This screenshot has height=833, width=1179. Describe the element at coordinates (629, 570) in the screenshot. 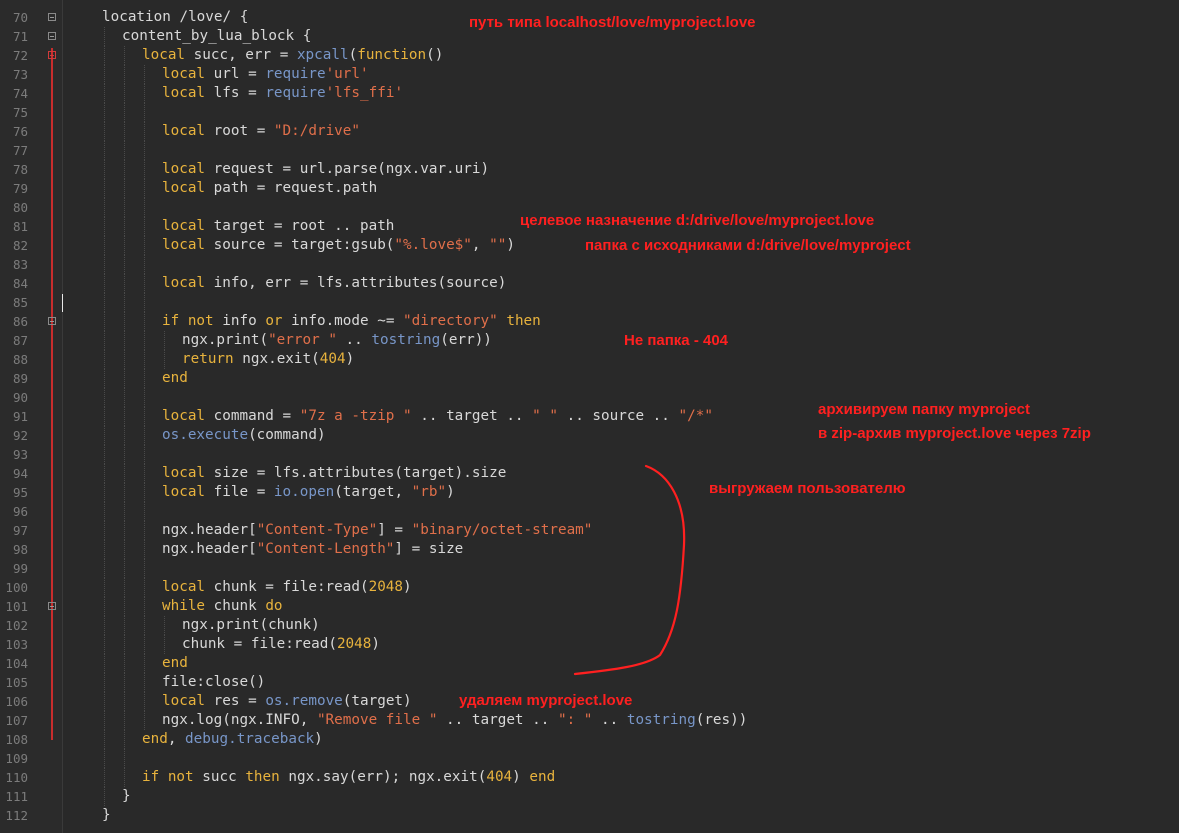

I see `handdrawn-bracket` at that location.